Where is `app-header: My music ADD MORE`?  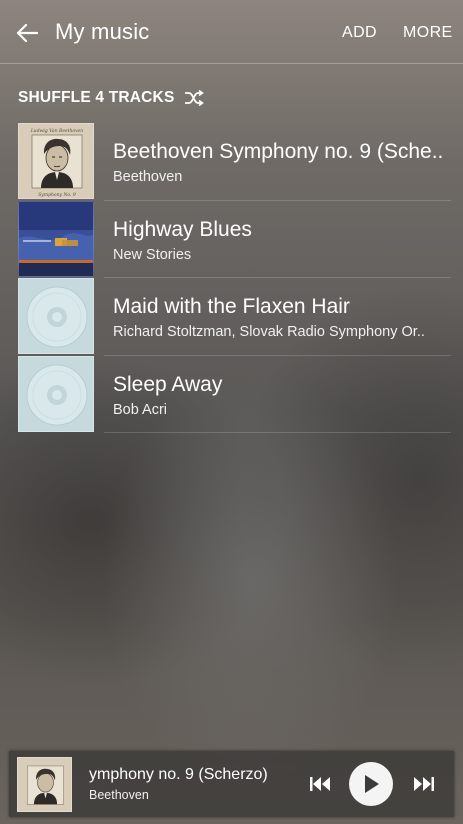
app-header: My music ADD MORE is located at coordinates (231, 32).